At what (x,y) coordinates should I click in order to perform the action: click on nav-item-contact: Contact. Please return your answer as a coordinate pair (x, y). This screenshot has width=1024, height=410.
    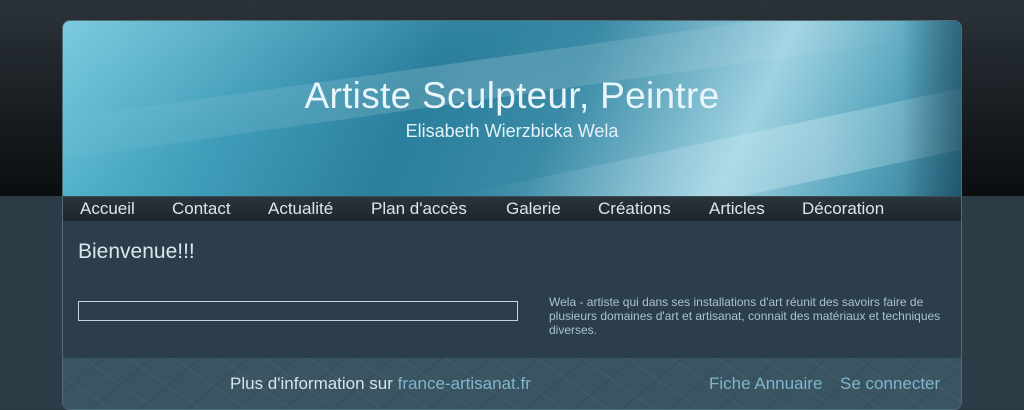
    Looking at the image, I should click on (201, 209).